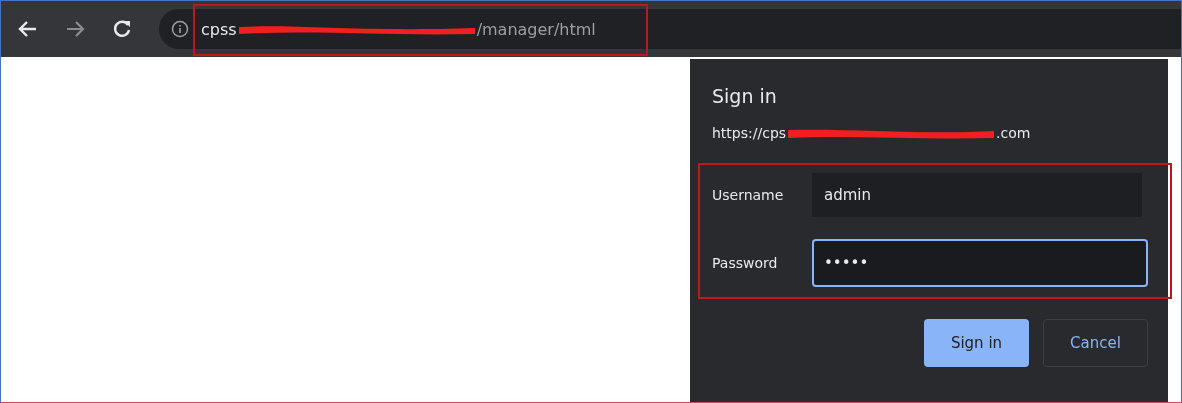 This screenshot has height=403, width=1182. Describe the element at coordinates (536, 29) in the screenshot. I see `url-path-text: /manager/html` at that location.